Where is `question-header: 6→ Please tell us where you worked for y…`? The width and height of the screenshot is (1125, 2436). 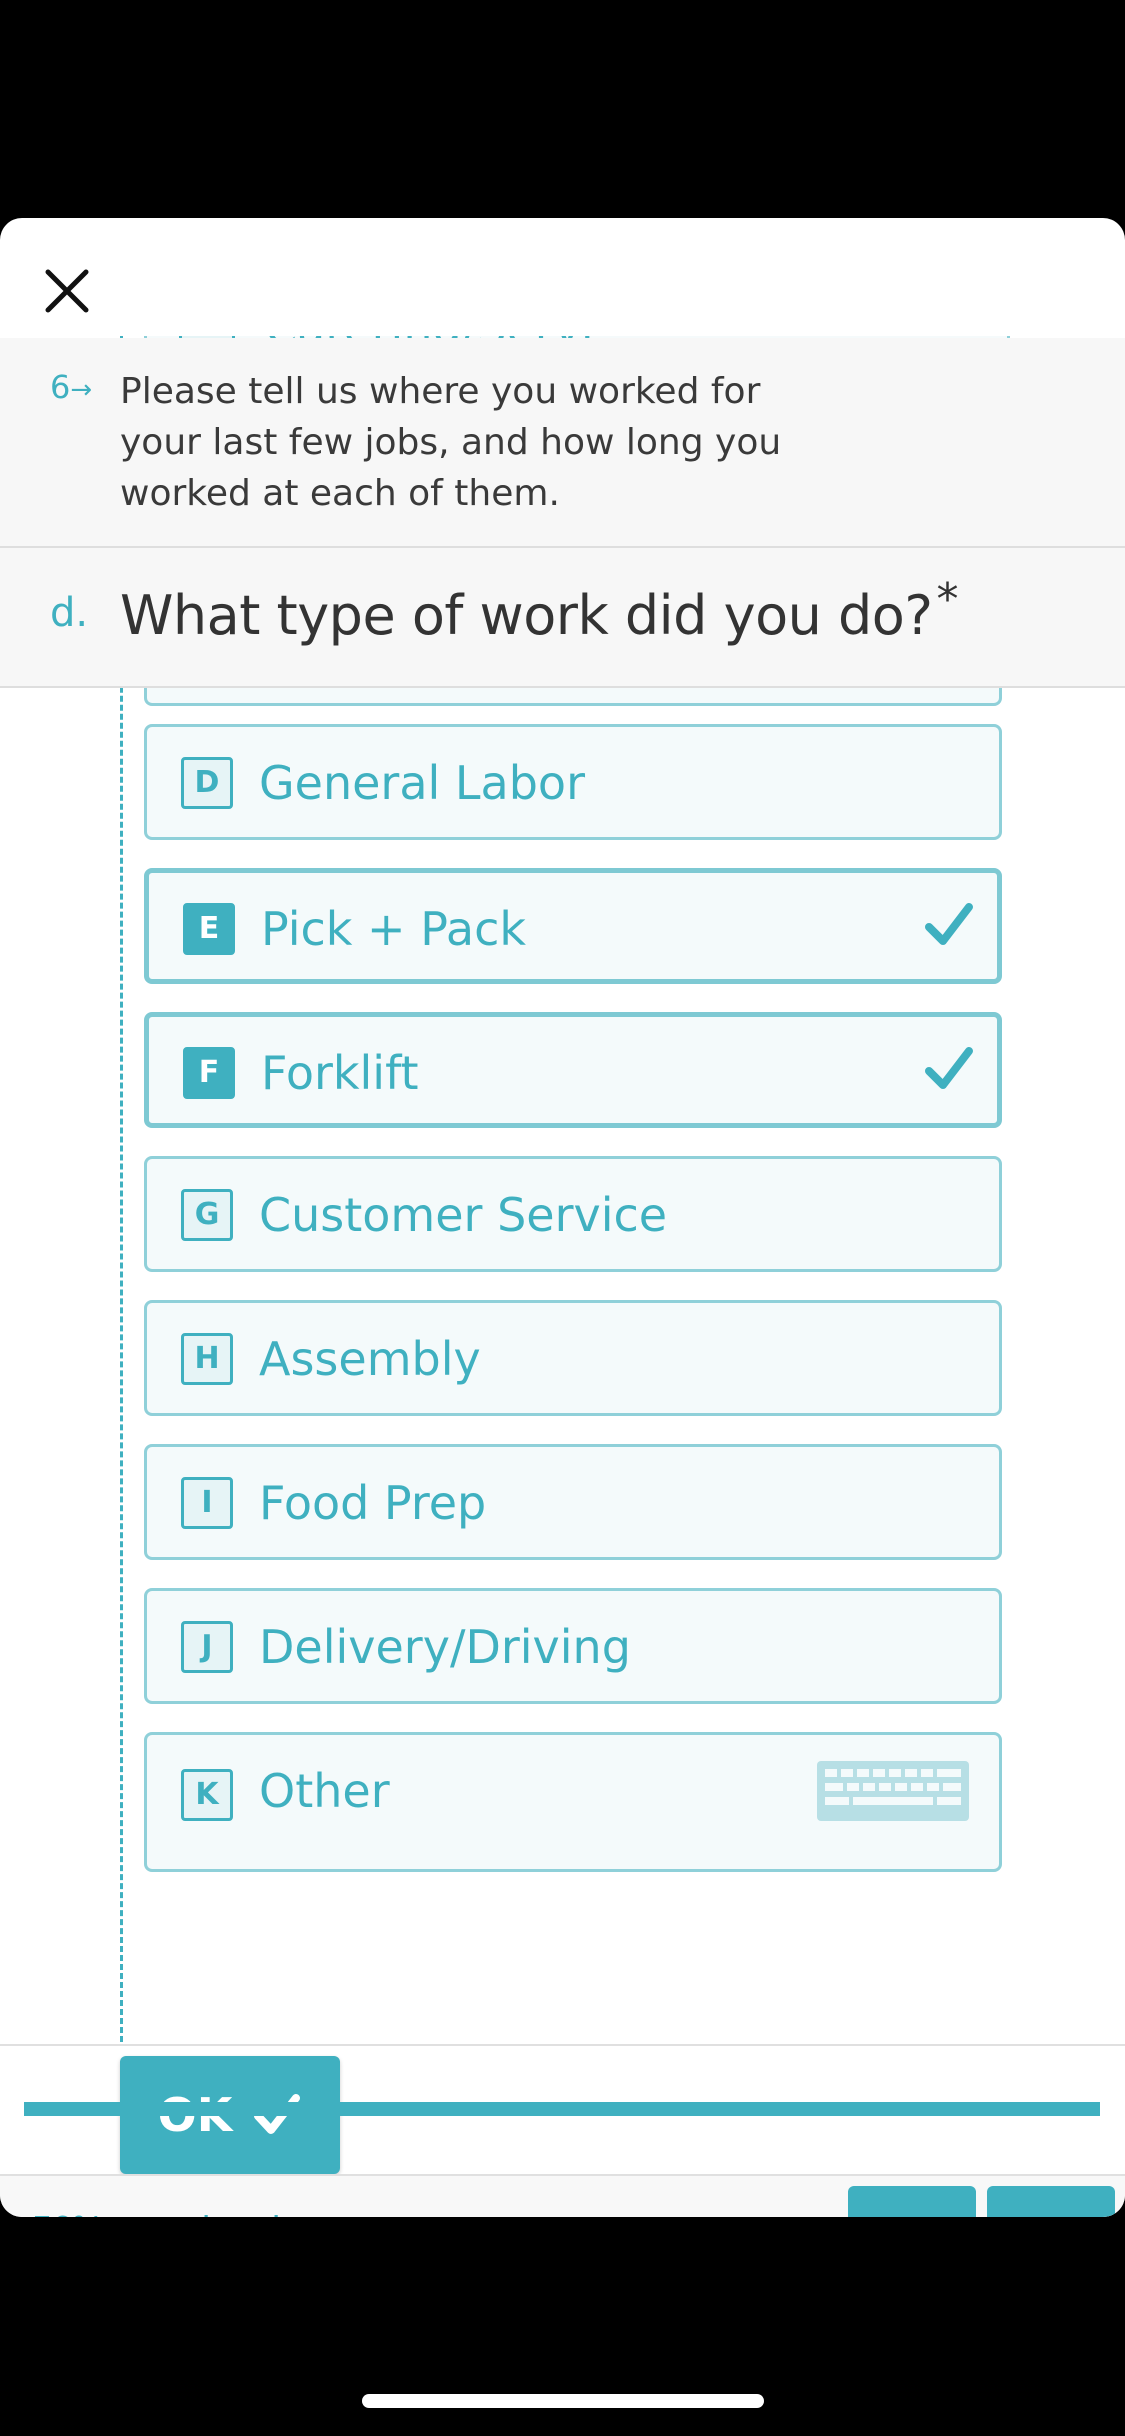
question-header: 6→ Please tell us where you worked for y… is located at coordinates (562, 443).